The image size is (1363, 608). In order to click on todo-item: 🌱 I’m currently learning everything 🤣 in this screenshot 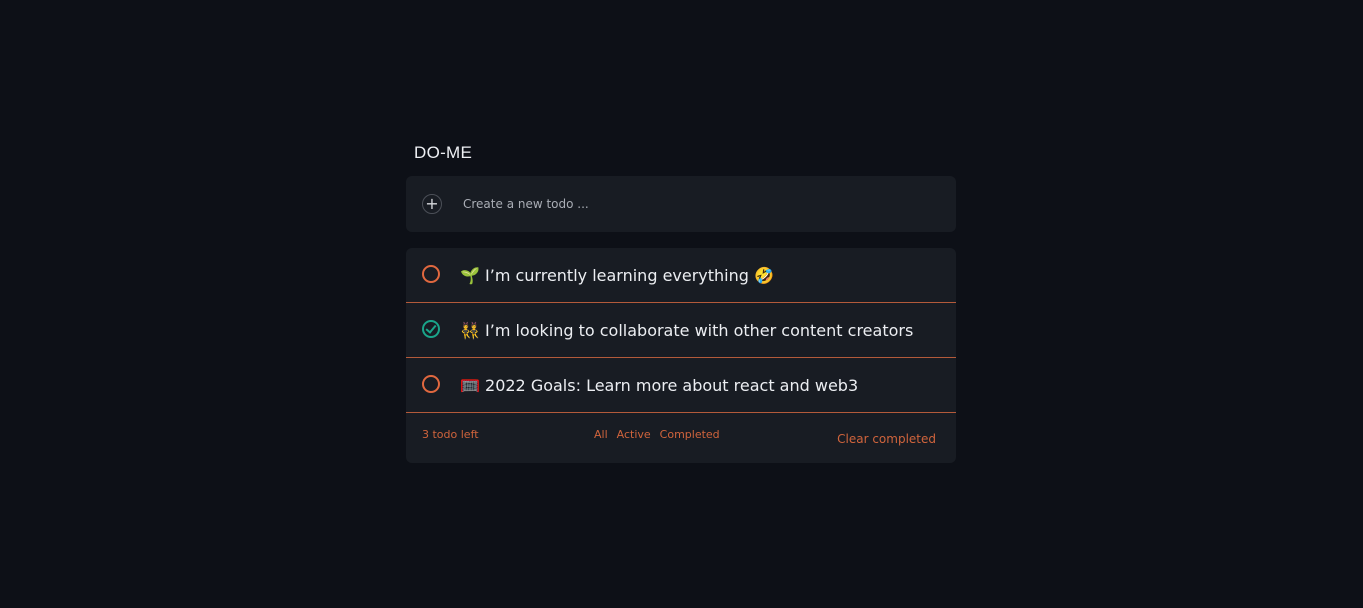, I will do `click(681, 275)`.